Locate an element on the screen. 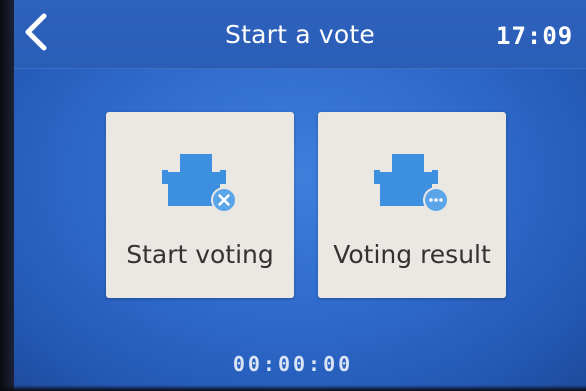 This screenshot has height=391, width=586. page-title: Start a vote is located at coordinates (300, 34).